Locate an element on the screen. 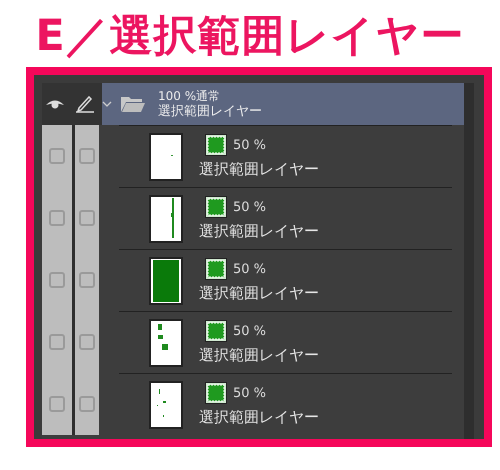 Image resolution: width=500 pixels, height=470 pixels. pen-icon is located at coordinates (85, 104).